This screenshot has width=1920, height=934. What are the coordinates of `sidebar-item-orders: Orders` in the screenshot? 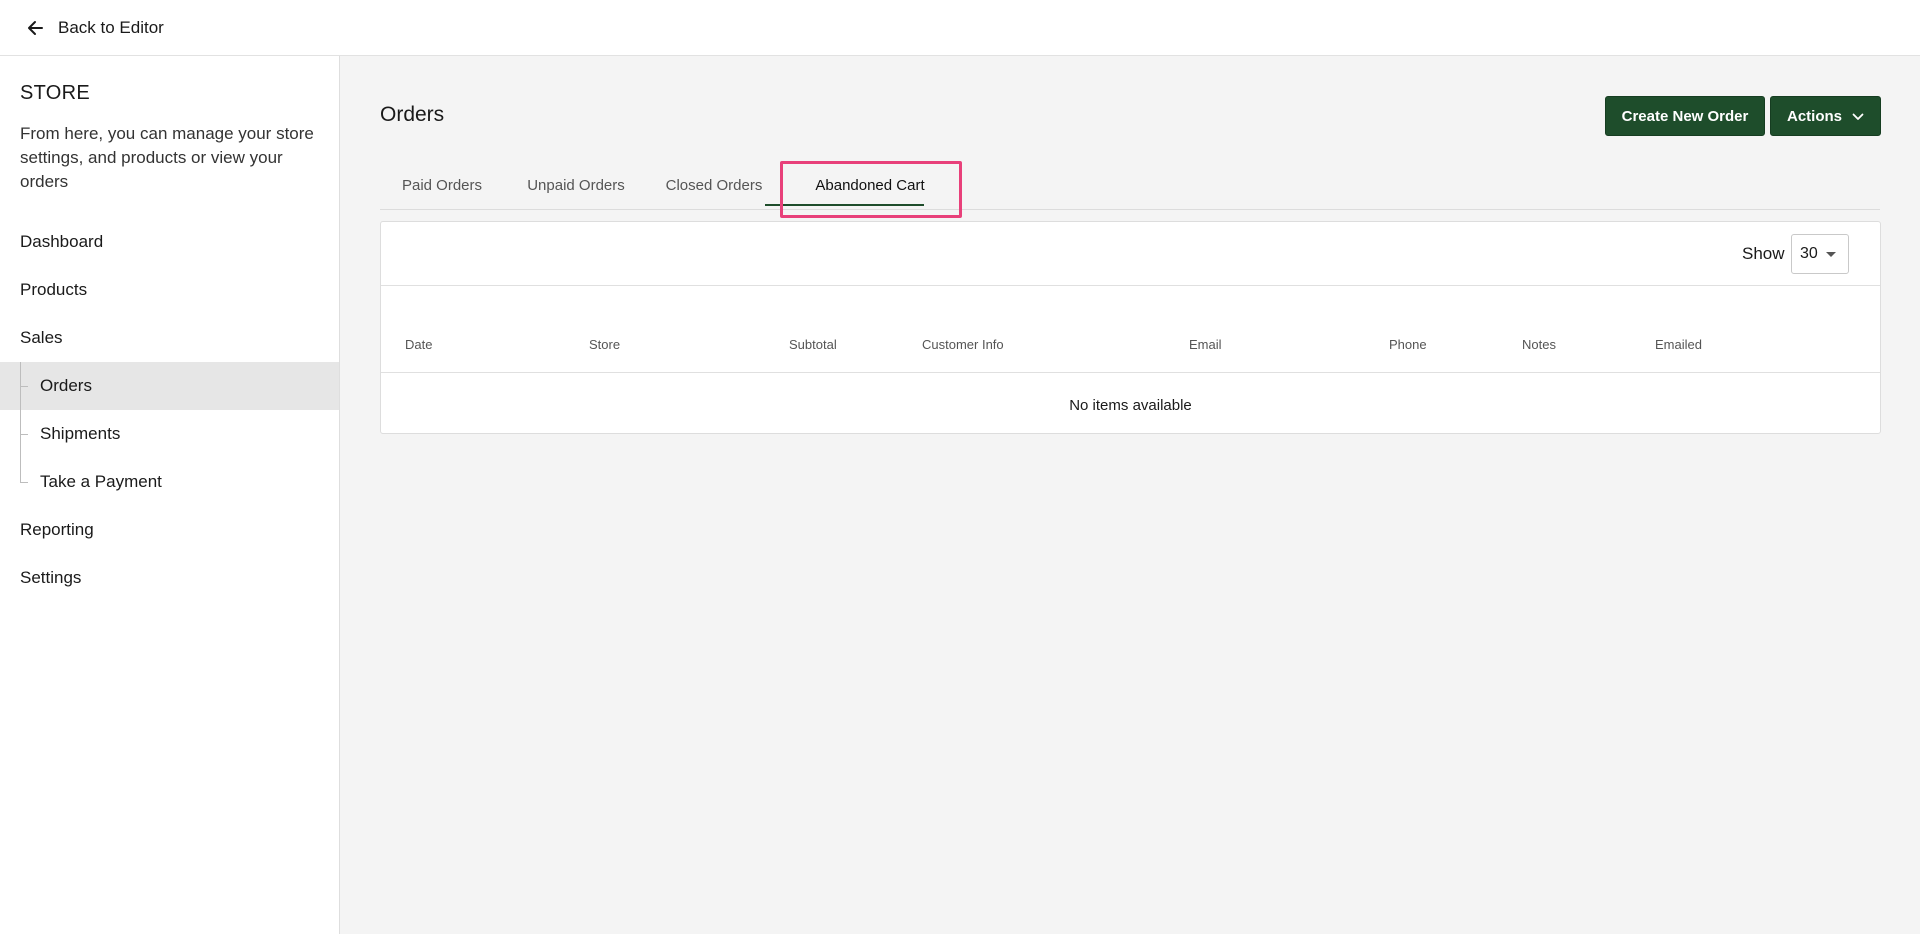 It's located at (169, 386).